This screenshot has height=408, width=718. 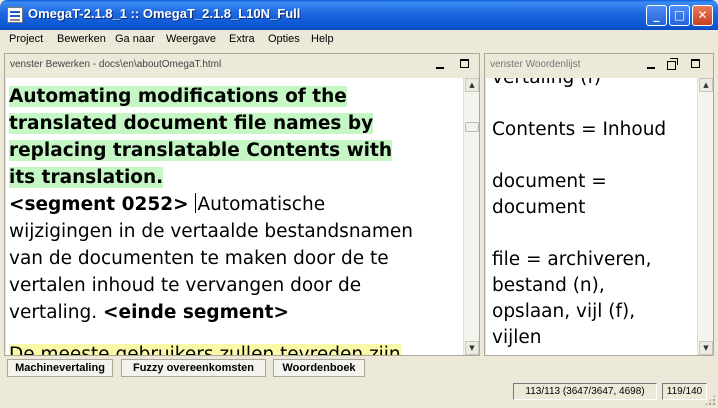 I want to click on window-title: OmegaT-2.1.8_1 :: OmegaT_2.1.8_L10N_Full, so click(x=164, y=13).